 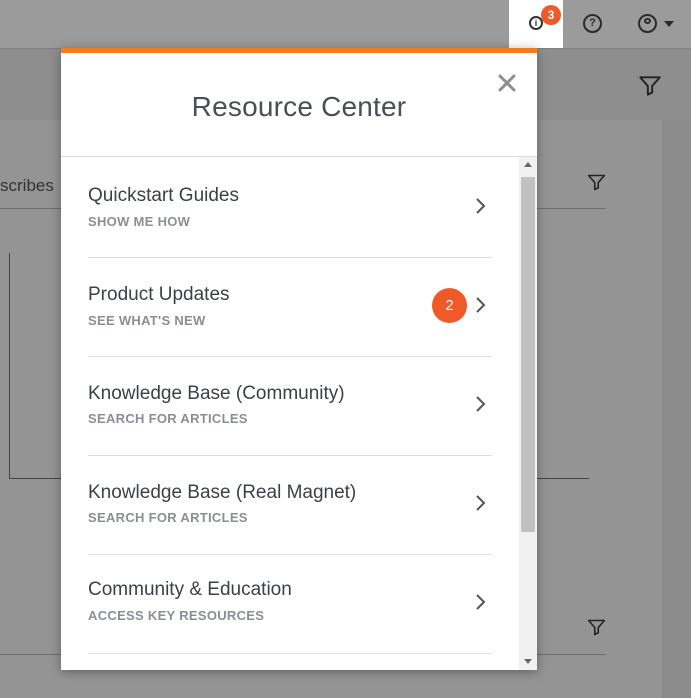 I want to click on info-badge: 3, so click(x=551, y=15).